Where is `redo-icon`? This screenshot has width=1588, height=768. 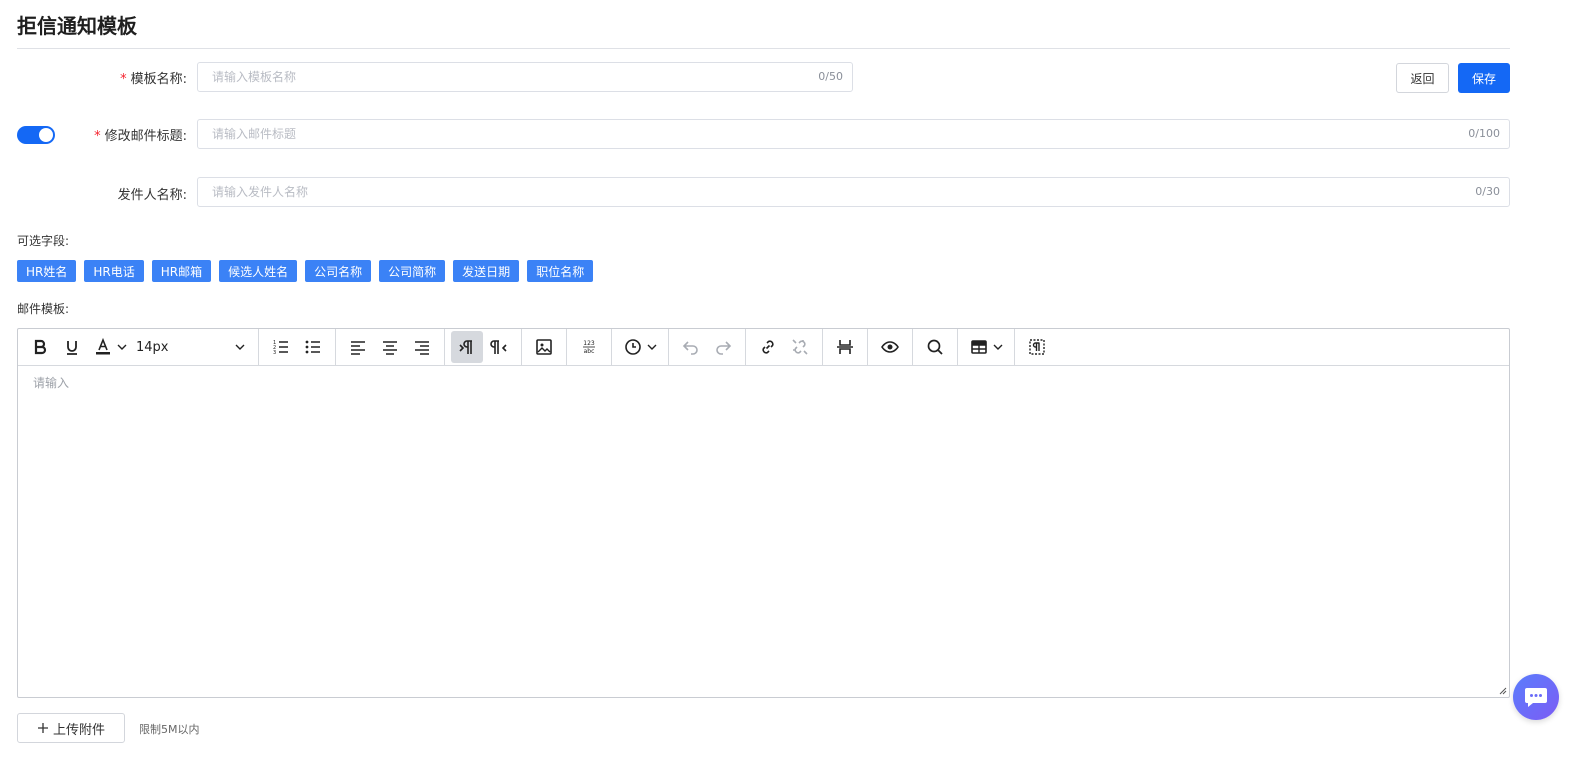 redo-icon is located at coordinates (723, 347).